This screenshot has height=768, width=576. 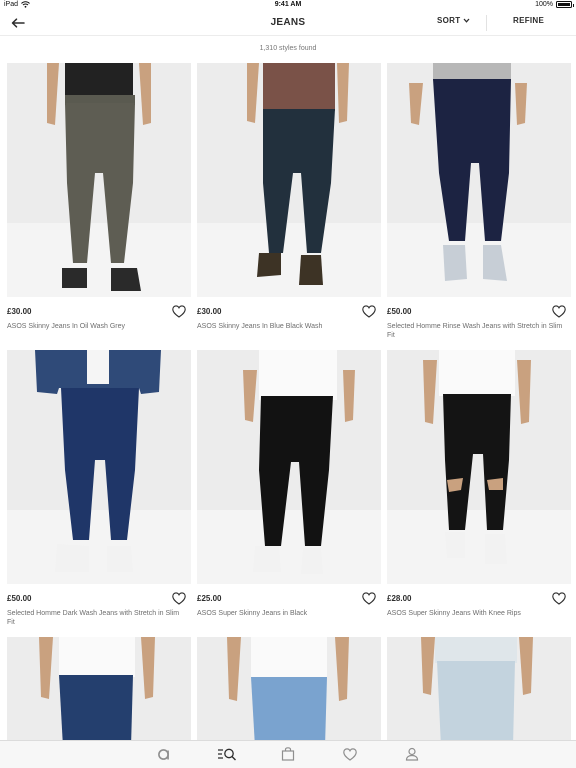 What do you see at coordinates (565, 4) in the screenshot?
I see `battery-icon` at bounding box center [565, 4].